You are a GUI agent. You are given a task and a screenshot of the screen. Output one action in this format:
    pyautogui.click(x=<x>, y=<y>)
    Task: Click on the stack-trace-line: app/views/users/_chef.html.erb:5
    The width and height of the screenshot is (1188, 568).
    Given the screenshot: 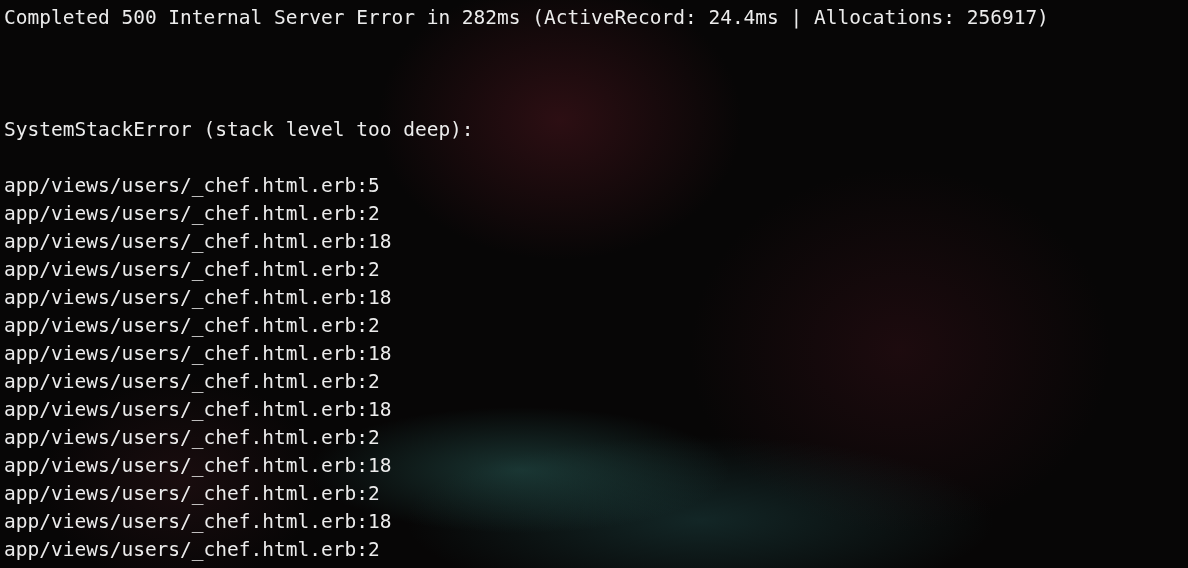 What is the action you would take?
    pyautogui.click(x=192, y=186)
    